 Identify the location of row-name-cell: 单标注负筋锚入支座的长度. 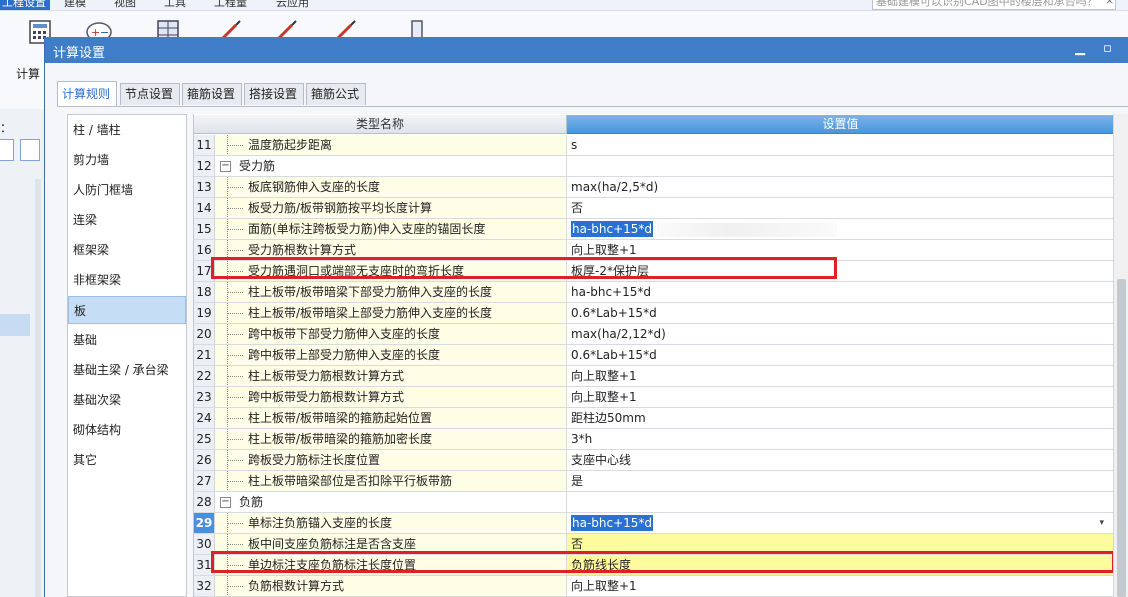
(391, 523).